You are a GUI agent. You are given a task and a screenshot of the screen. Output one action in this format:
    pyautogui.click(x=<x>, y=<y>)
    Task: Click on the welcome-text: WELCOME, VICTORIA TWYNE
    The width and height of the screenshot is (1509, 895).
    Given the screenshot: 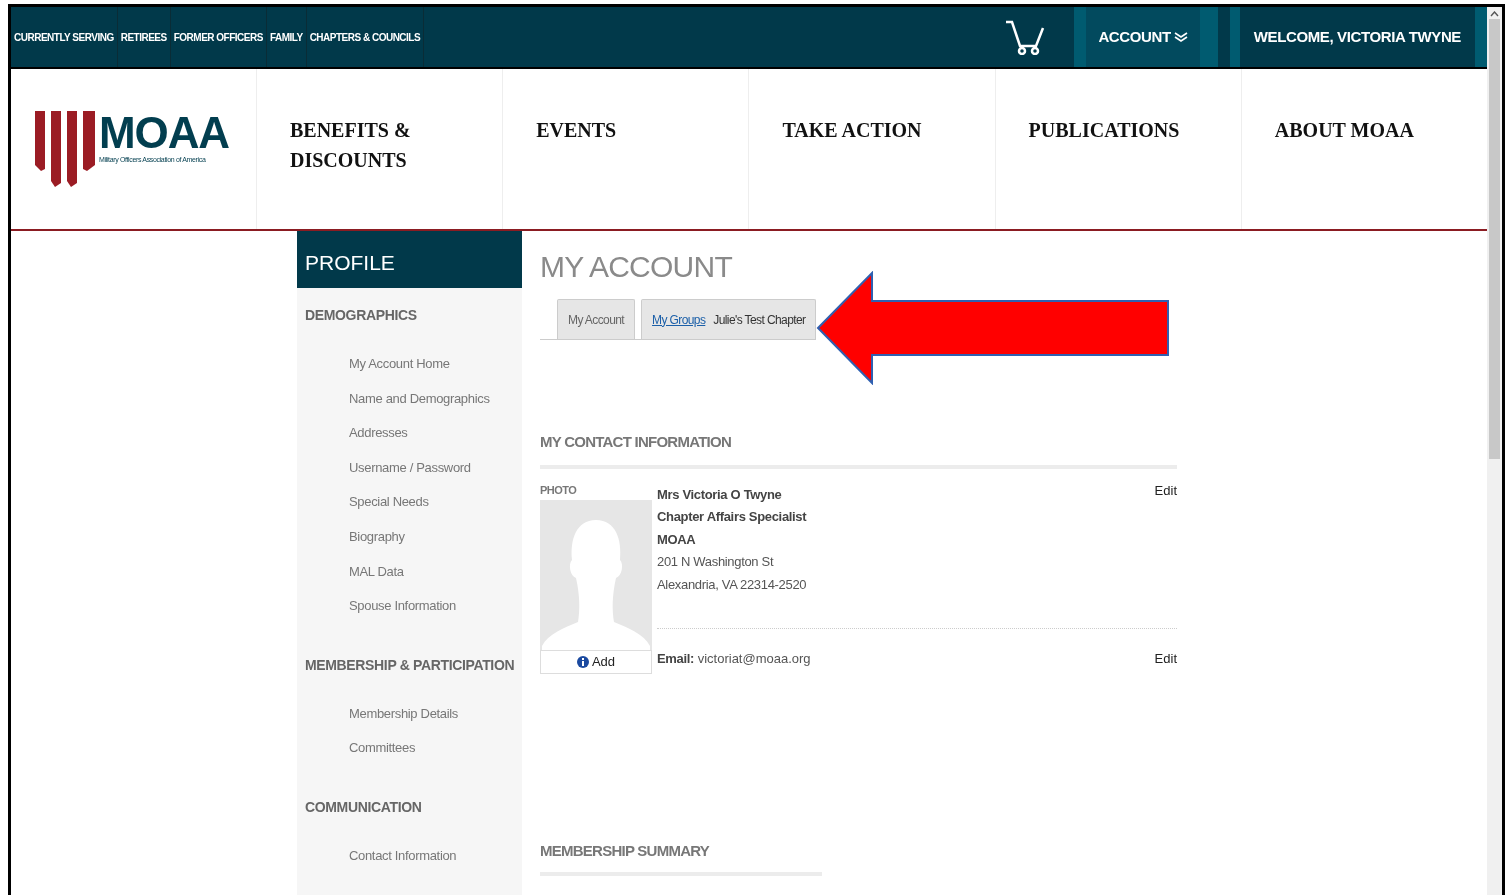 What is the action you would take?
    pyautogui.click(x=1357, y=37)
    